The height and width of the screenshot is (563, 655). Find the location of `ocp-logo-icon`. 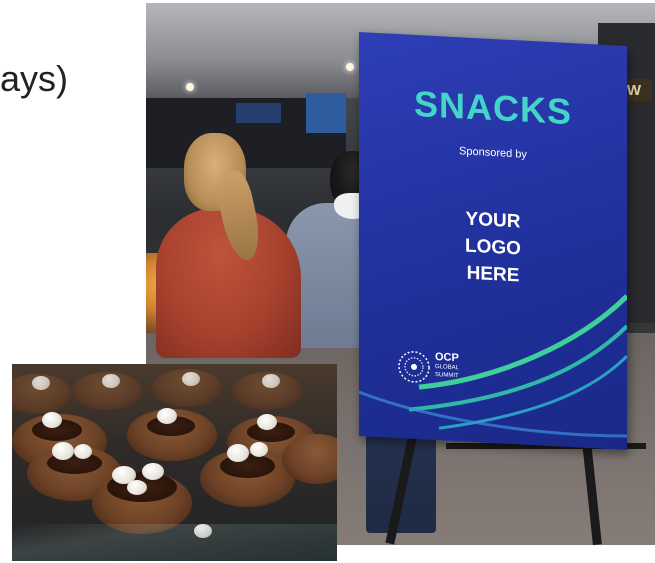

ocp-logo-icon is located at coordinates (414, 367).